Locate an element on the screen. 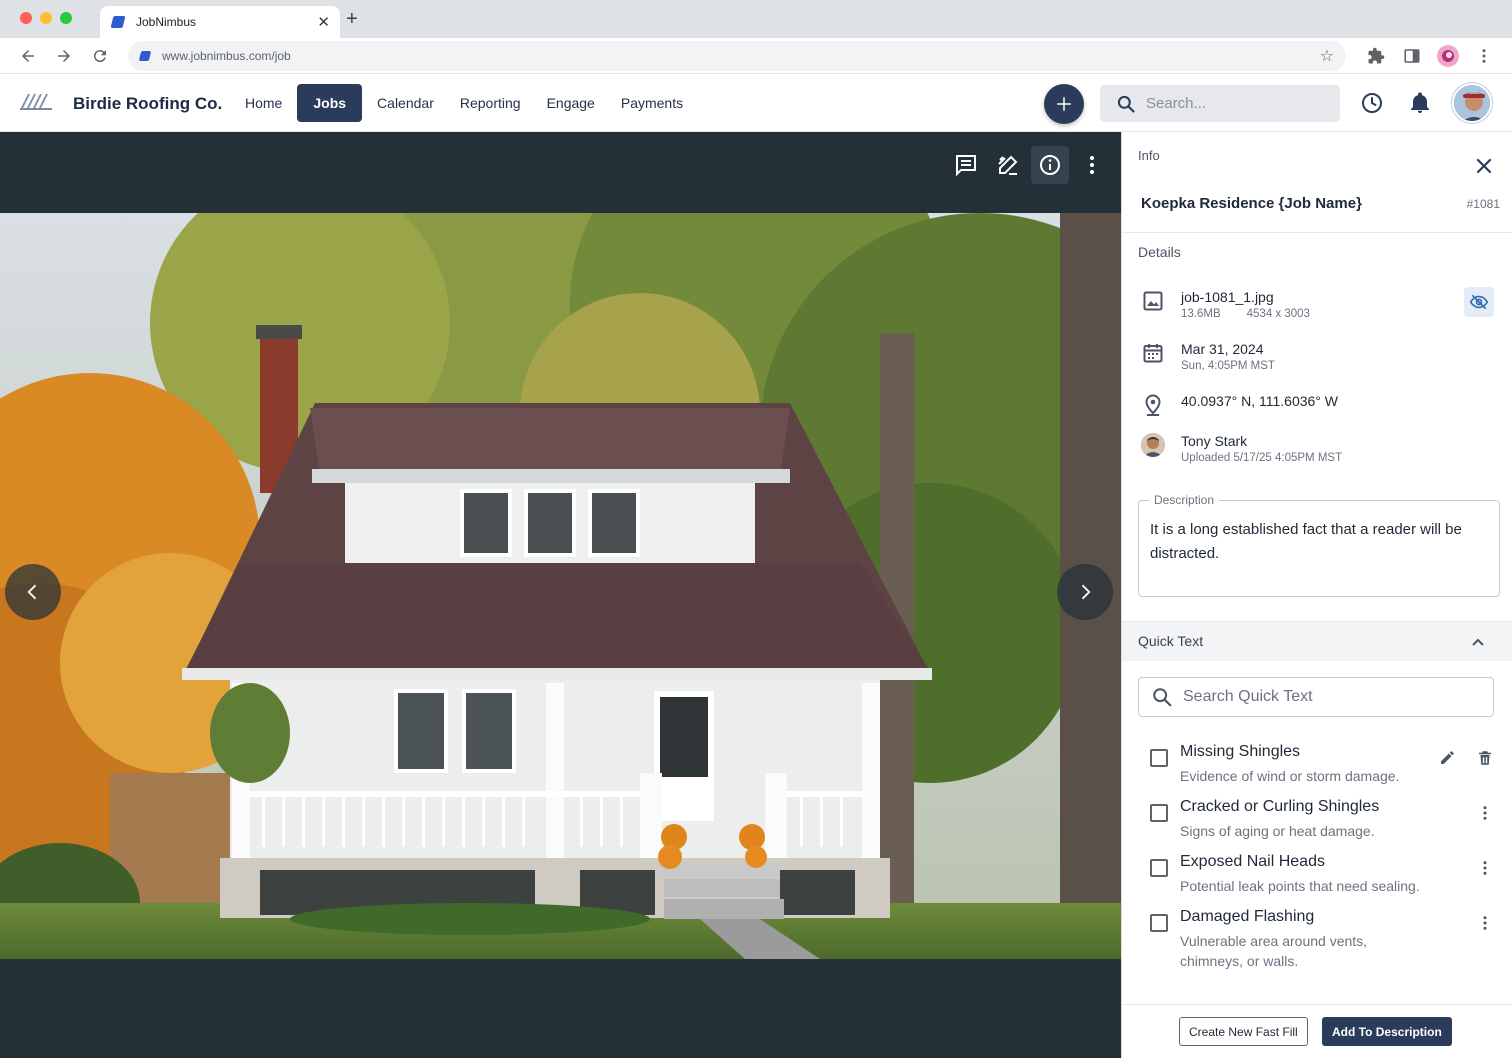  delete-trash-icon is located at coordinates (1485, 758).